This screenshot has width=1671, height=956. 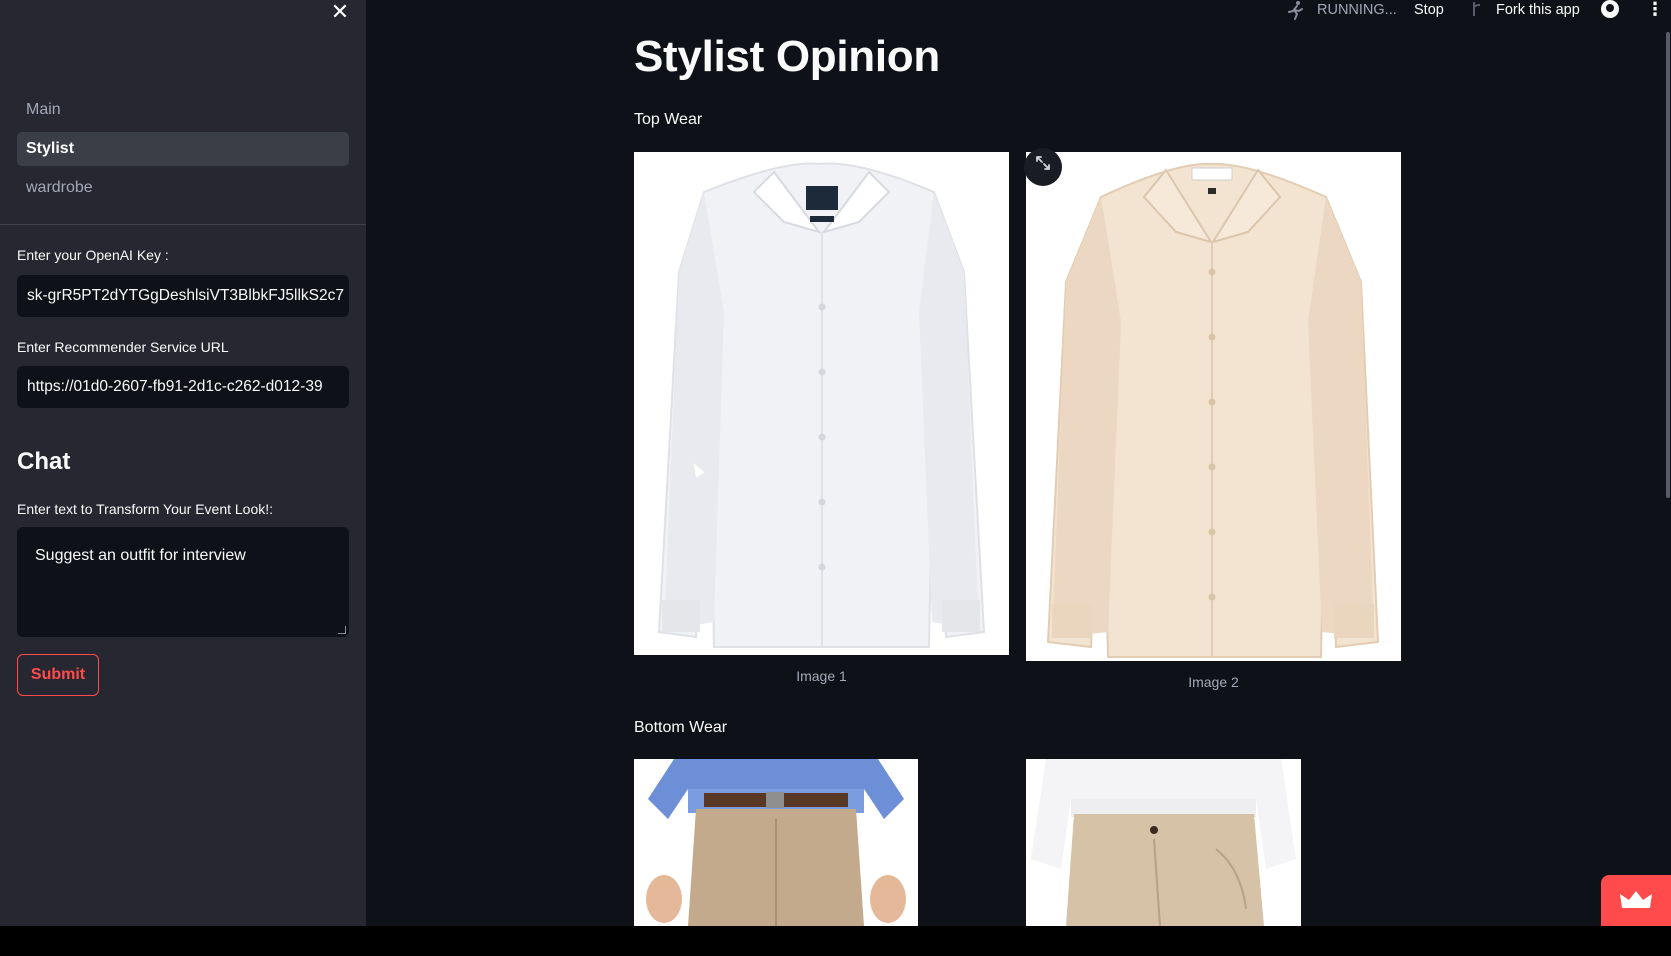 I want to click on image-1-caption: Image 1, so click(x=821, y=676).